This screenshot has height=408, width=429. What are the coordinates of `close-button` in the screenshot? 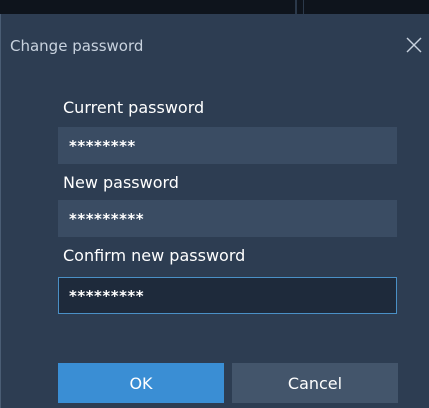 It's located at (414, 45).